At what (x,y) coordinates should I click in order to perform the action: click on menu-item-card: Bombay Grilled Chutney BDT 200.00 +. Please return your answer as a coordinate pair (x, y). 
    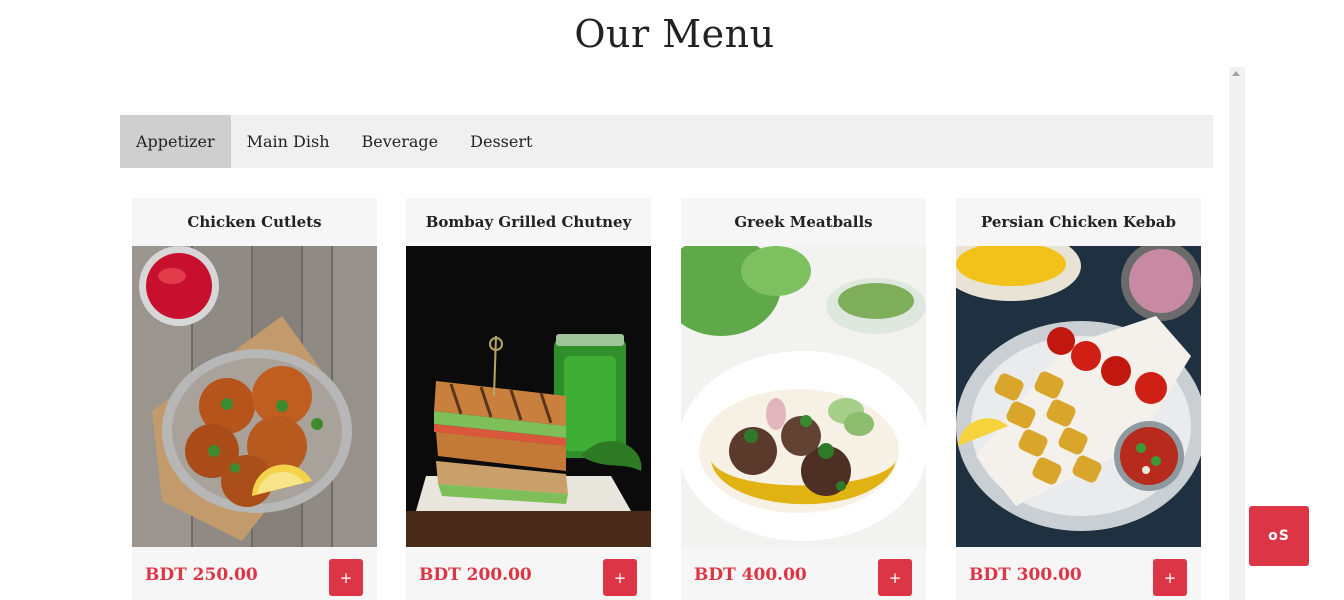
    Looking at the image, I should click on (528, 399).